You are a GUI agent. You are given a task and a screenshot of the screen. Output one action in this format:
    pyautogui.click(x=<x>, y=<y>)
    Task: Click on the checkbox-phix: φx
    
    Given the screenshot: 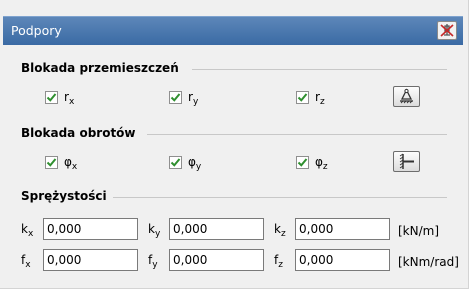 What is the action you would take?
    pyautogui.click(x=61, y=163)
    